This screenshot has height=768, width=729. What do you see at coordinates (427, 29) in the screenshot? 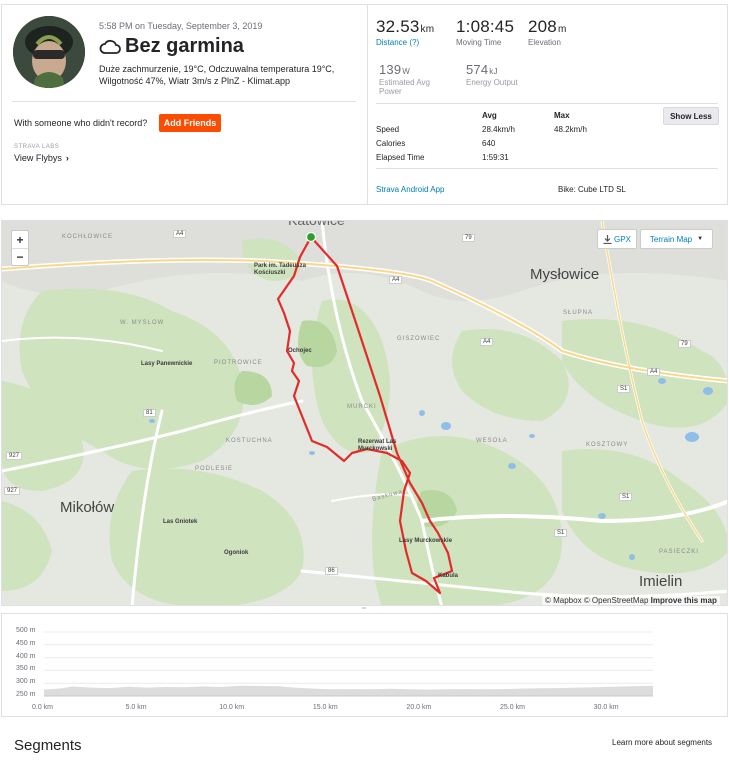
I see `distance-unit: km` at bounding box center [427, 29].